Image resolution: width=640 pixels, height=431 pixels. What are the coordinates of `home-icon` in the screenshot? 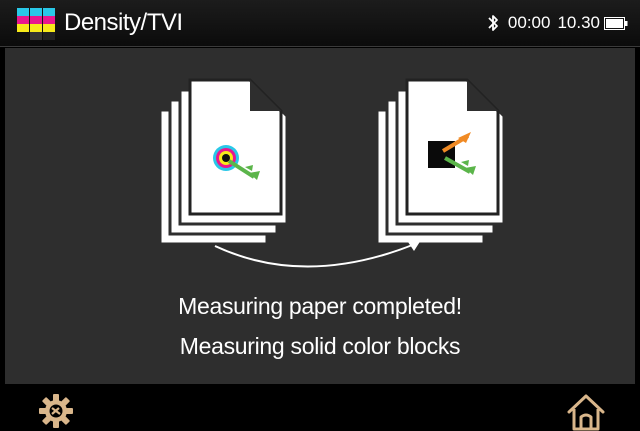 It's located at (586, 412).